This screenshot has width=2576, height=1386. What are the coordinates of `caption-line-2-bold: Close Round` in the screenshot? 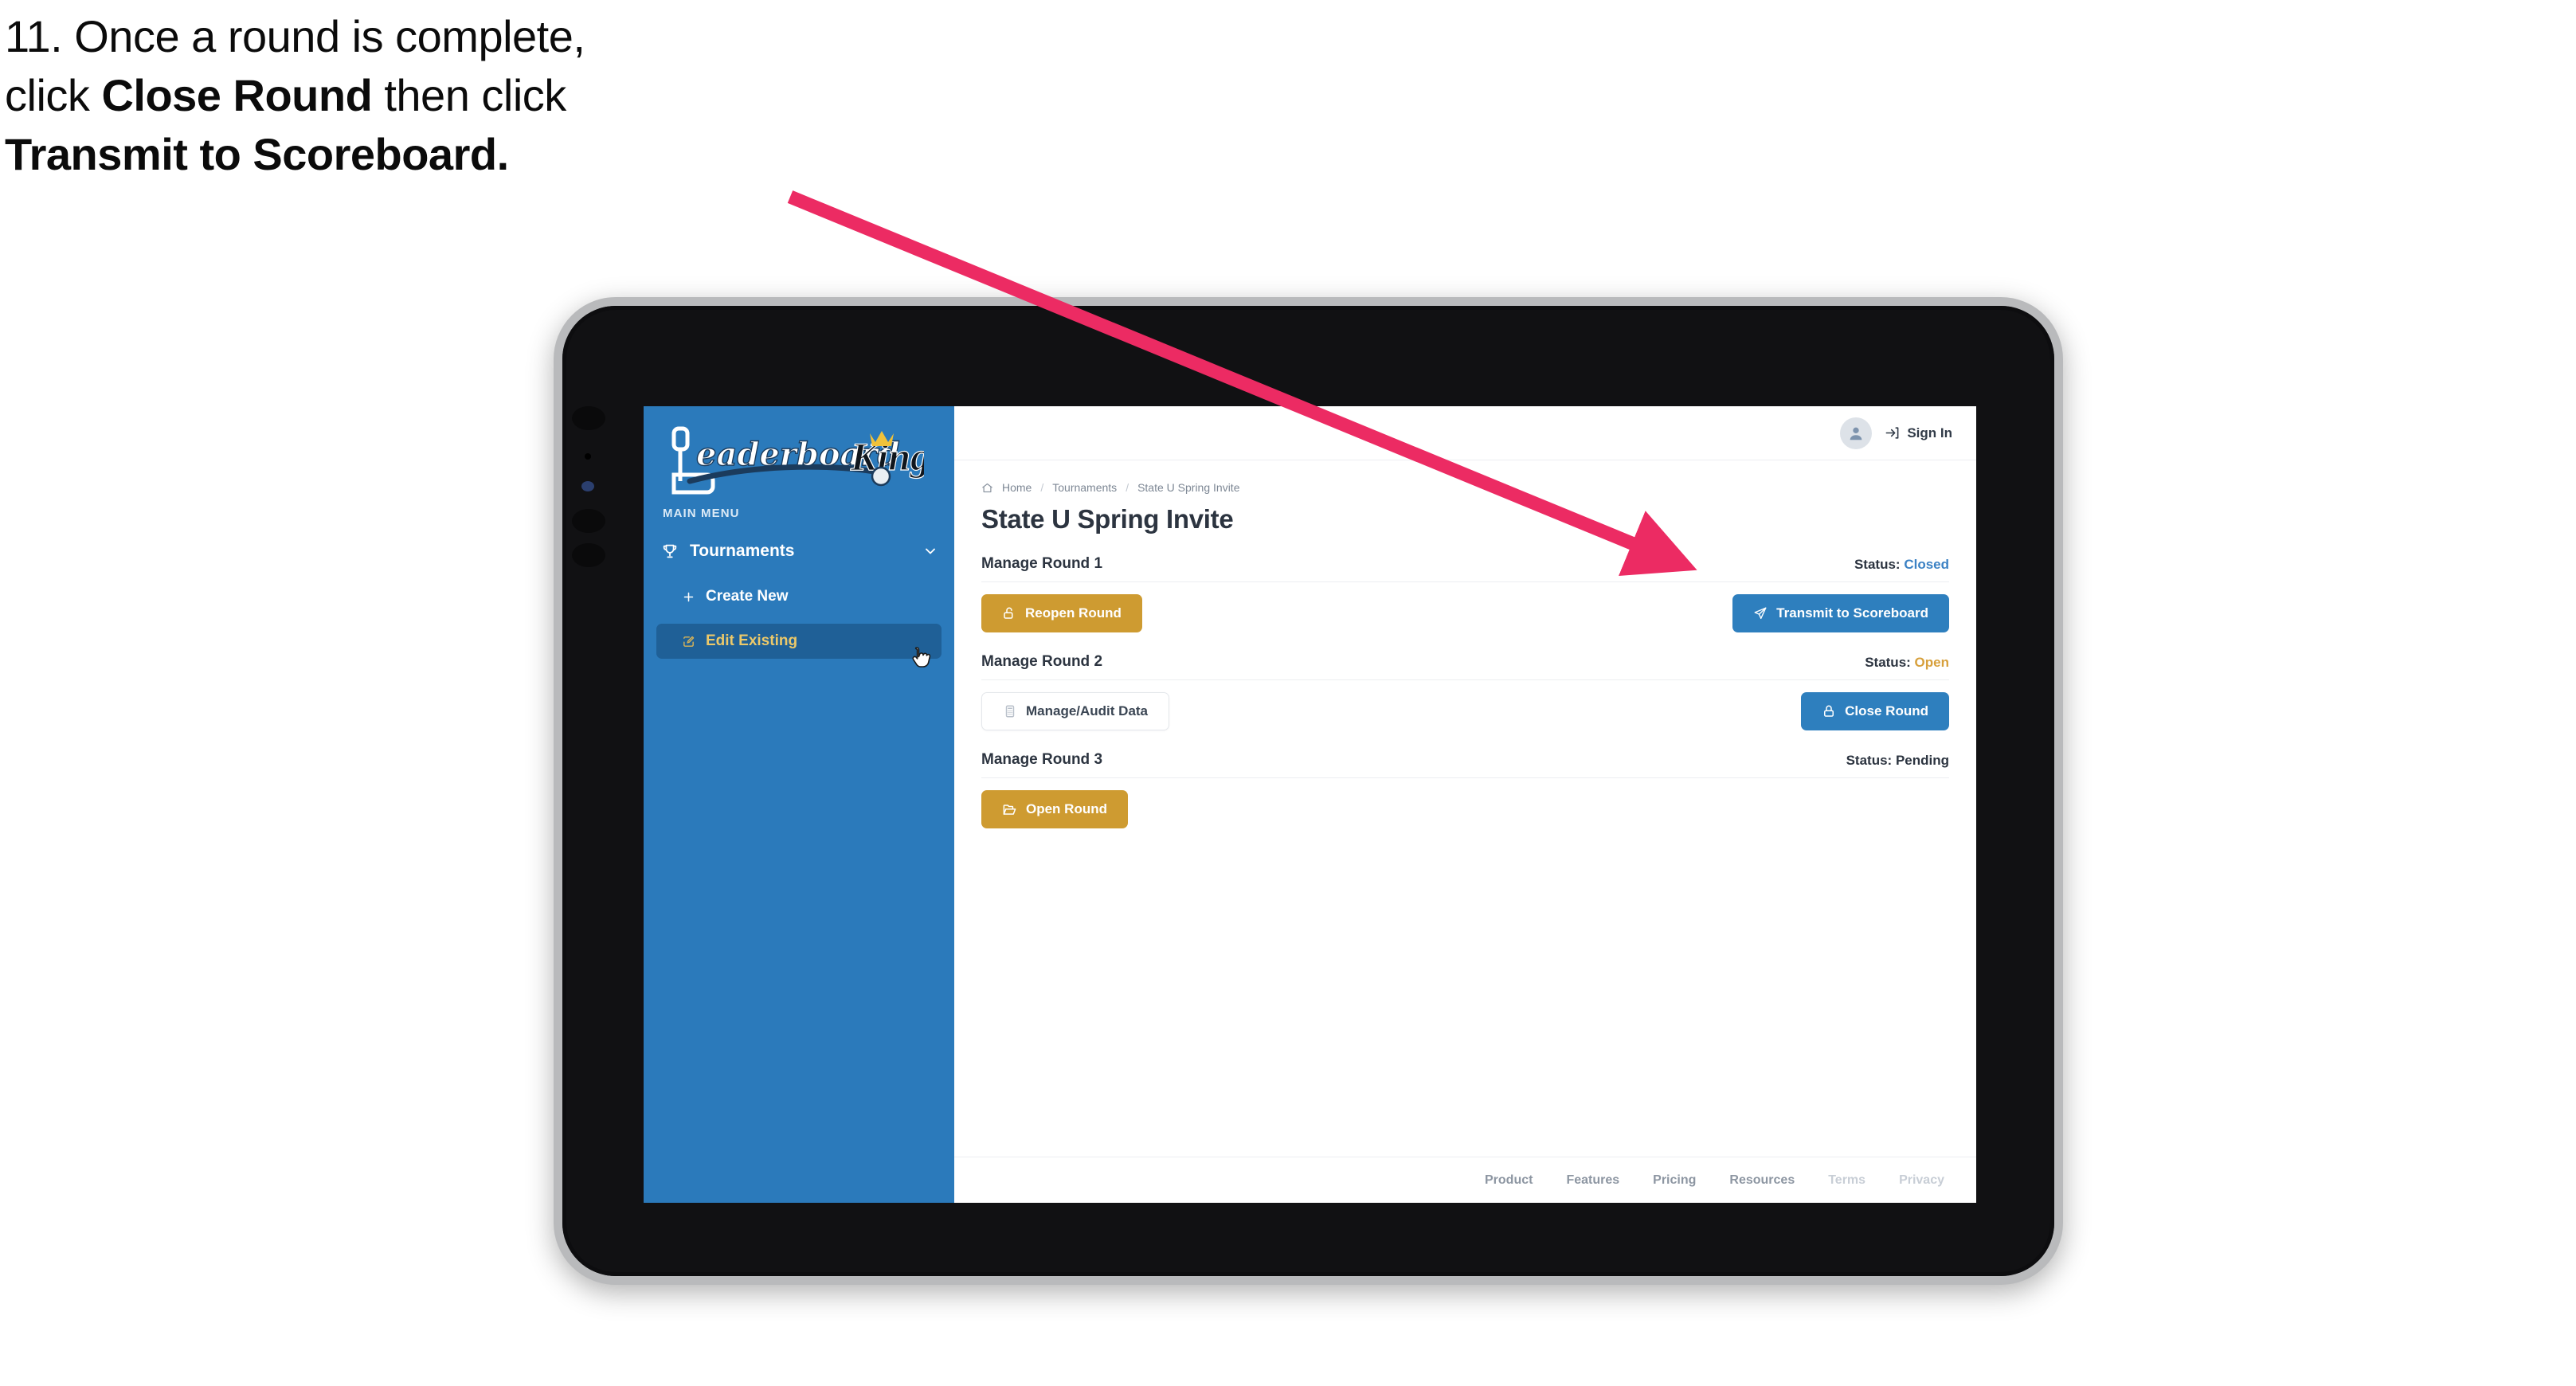 It's located at (237, 95).